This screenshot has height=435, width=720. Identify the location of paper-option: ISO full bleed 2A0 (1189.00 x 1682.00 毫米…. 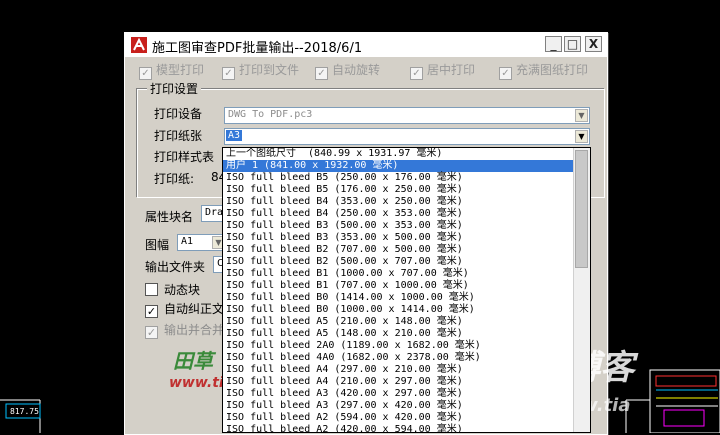
(399, 346).